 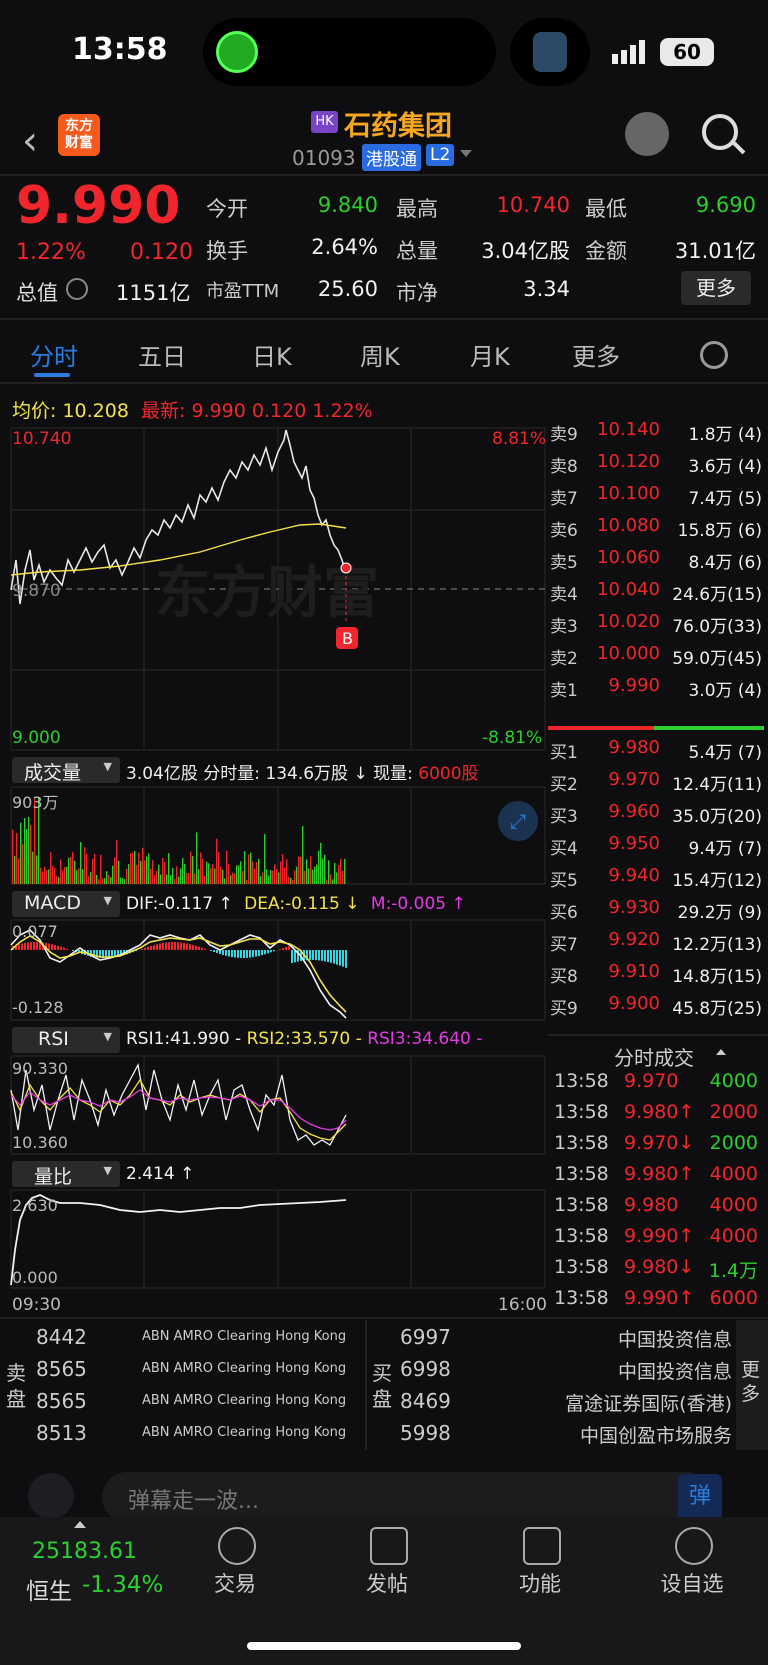 I want to click on bid-row: 买2 9.970 12.4万(11), so click(x=658, y=781).